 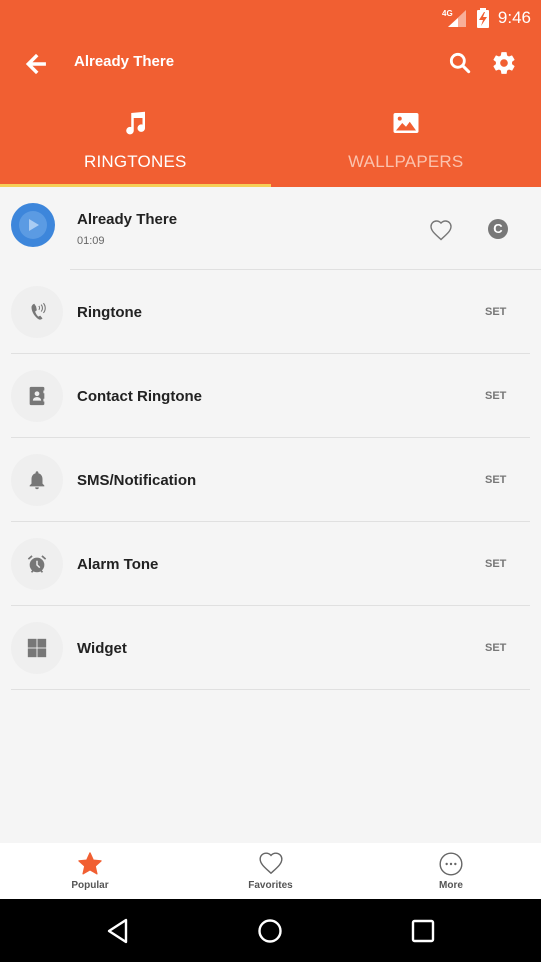 What do you see at coordinates (441, 230) in the screenshot?
I see `favorite-heart-icon` at bounding box center [441, 230].